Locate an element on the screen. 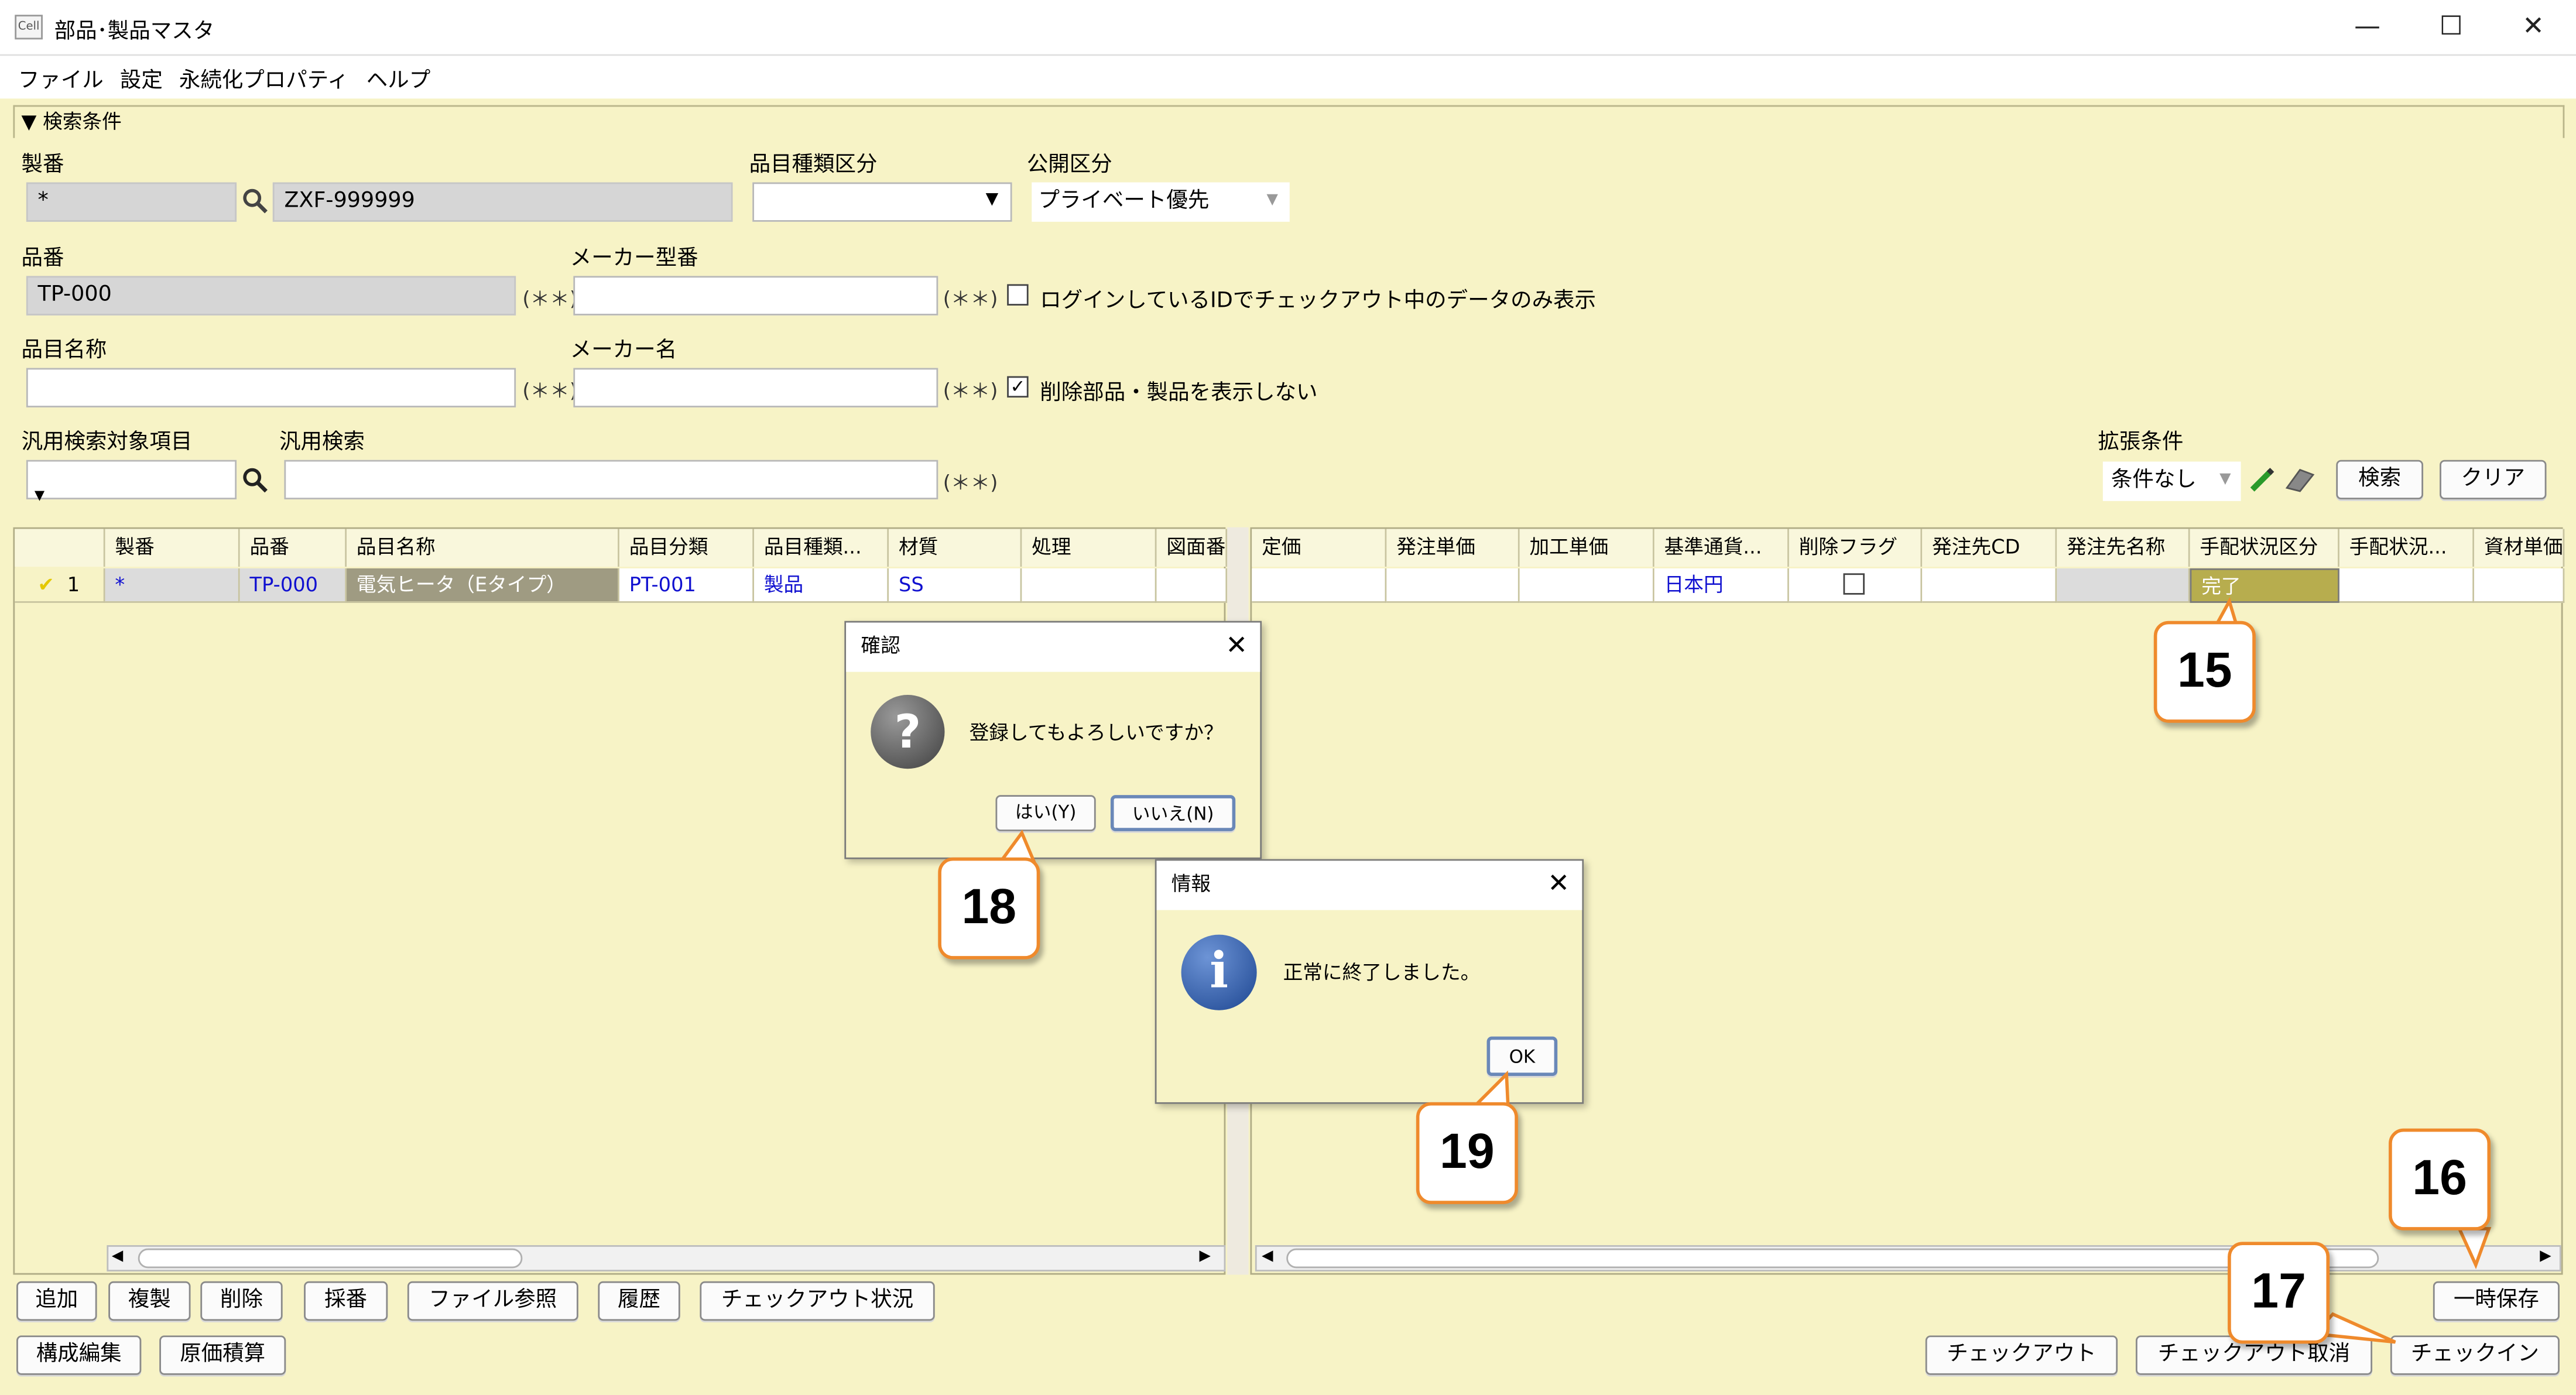 This screenshot has height=1395, width=2576. callout-15: 15 is located at coordinates (2204, 672).